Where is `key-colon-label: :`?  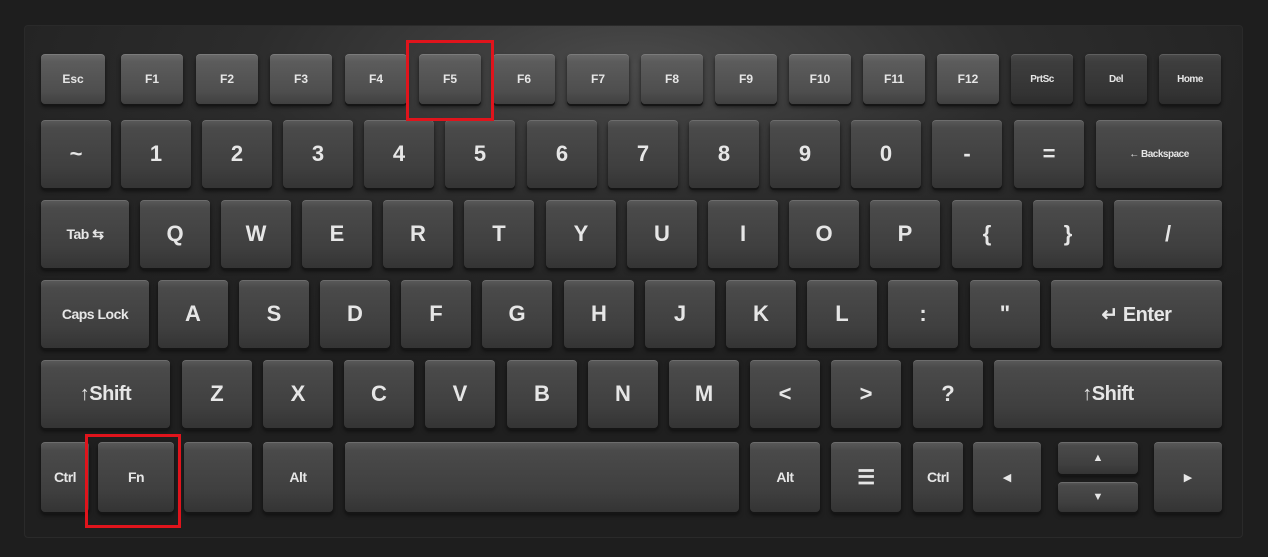
key-colon-label: : is located at coordinates (923, 313).